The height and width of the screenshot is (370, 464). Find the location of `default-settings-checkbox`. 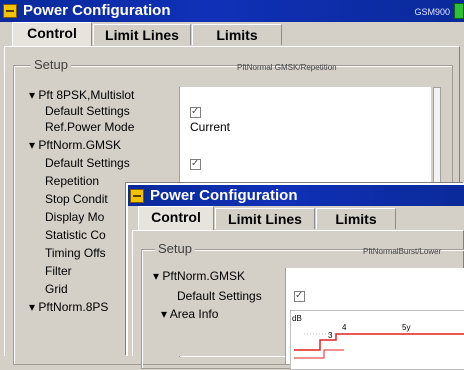

default-settings-checkbox is located at coordinates (195, 112).